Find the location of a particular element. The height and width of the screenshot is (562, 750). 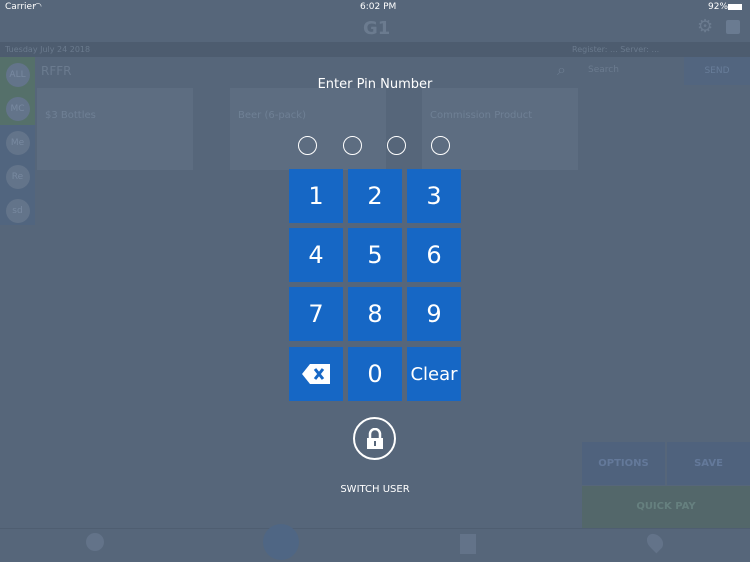

battery-percent: 92% is located at coordinates (718, 7).